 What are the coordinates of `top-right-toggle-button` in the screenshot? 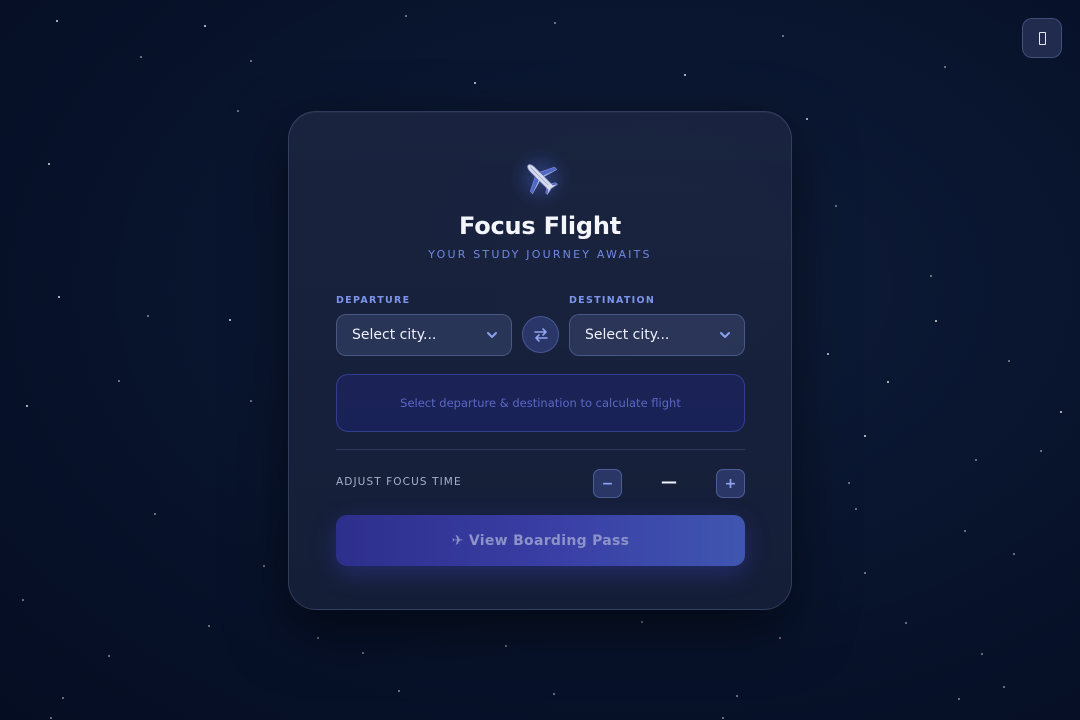 It's located at (1042, 38).